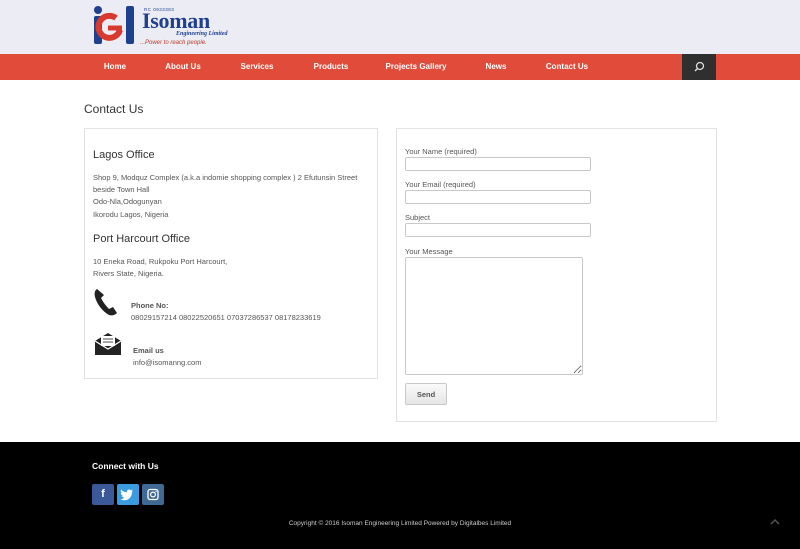  Describe the element at coordinates (127, 202) in the screenshot. I see `address-line: Odo-Nla,Odogunyan` at that location.